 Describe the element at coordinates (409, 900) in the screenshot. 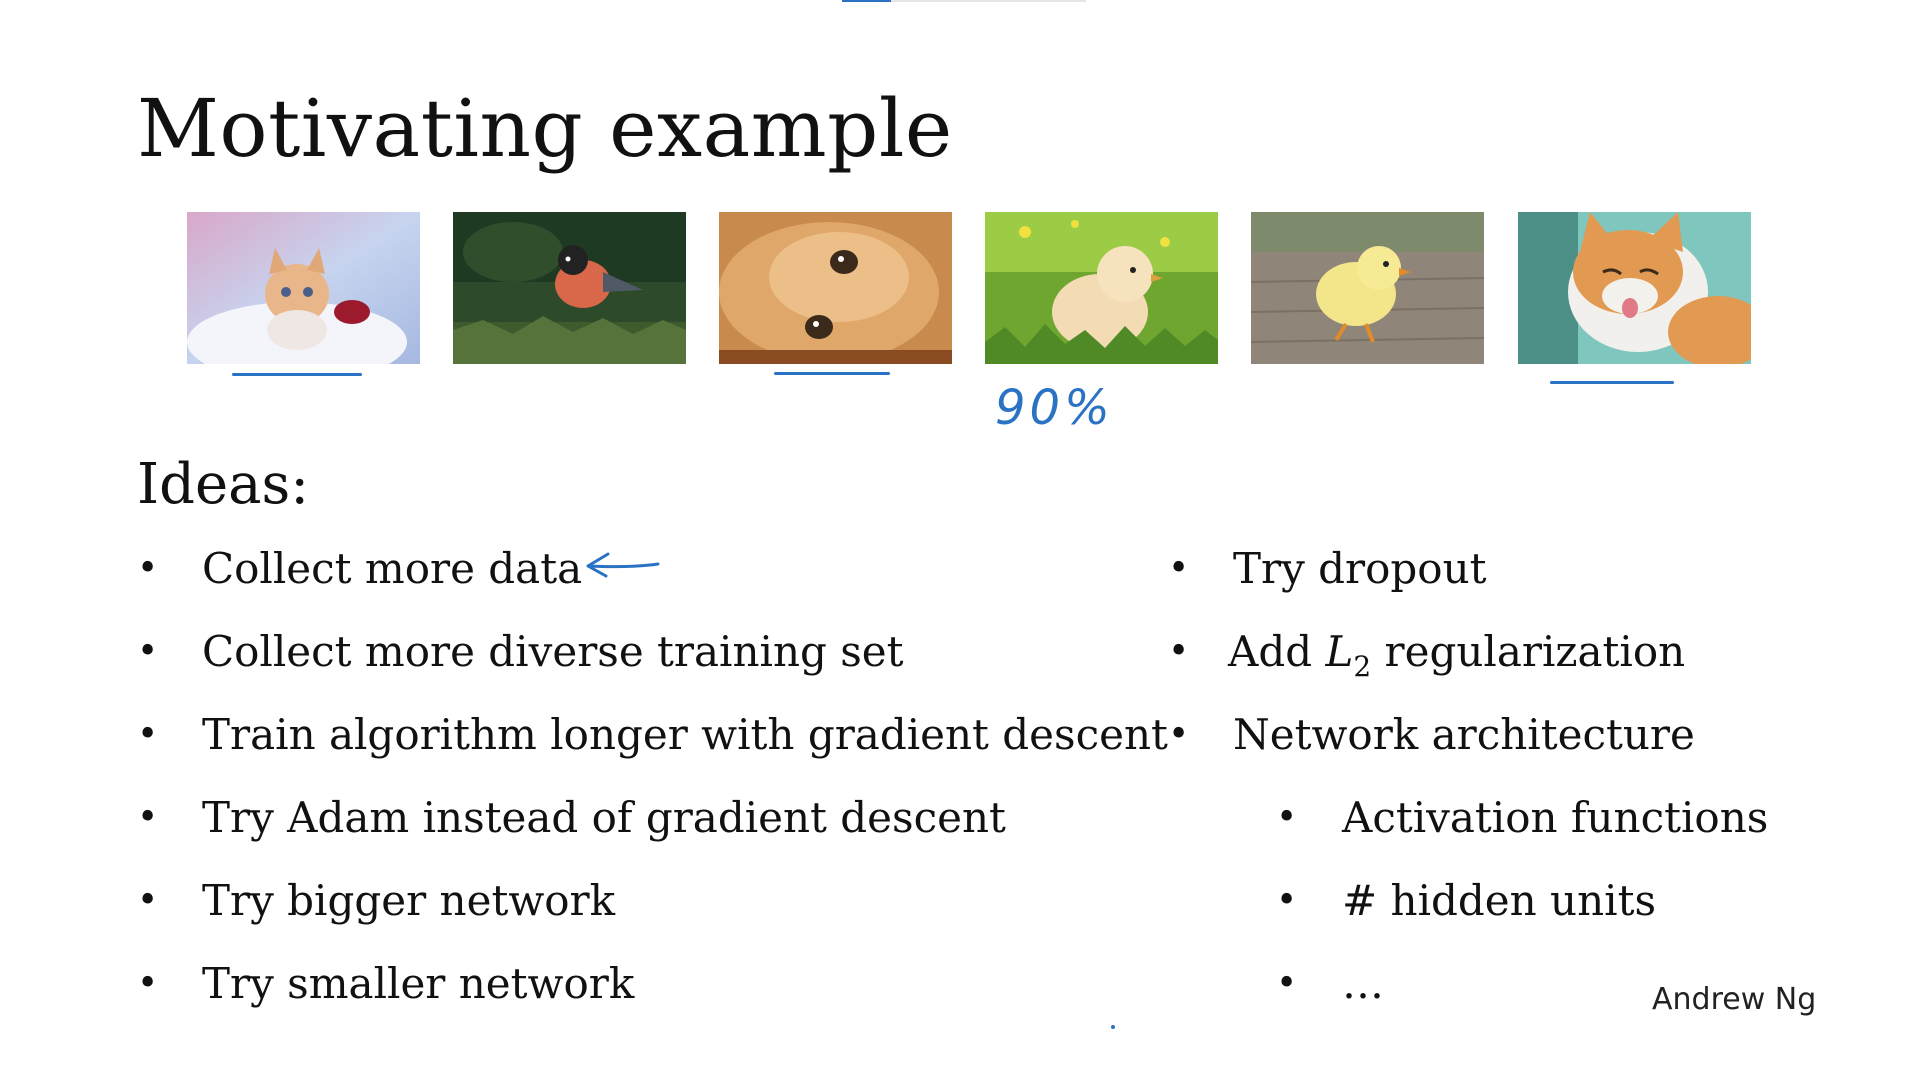

I see `idea-text: Try bigger network` at that location.